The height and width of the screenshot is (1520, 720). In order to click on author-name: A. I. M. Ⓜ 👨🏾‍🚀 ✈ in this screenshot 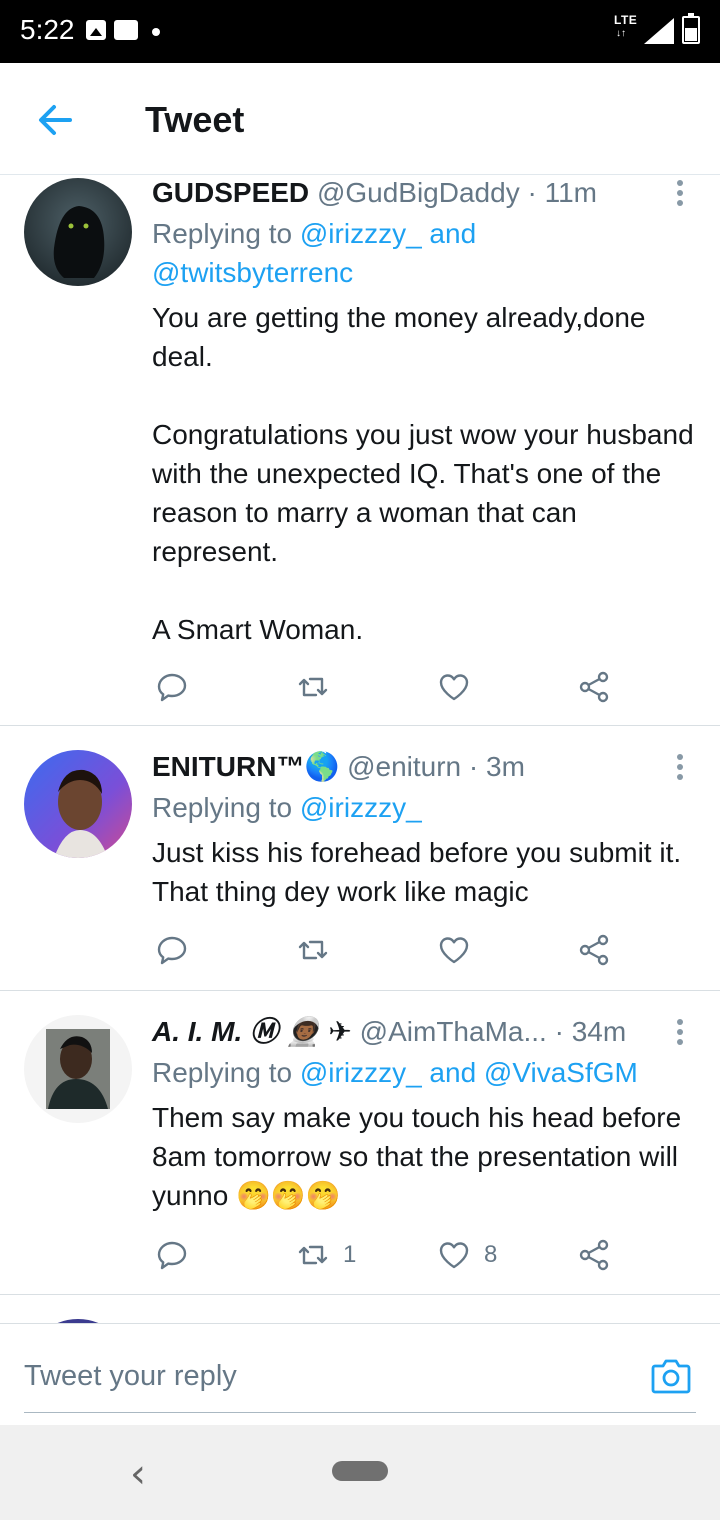, I will do `click(252, 1031)`.